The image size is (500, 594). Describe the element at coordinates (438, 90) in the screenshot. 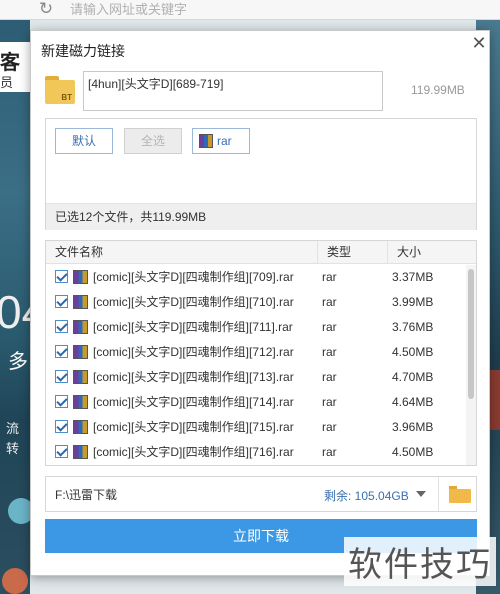

I see `total-size-label: 119.99MB` at that location.